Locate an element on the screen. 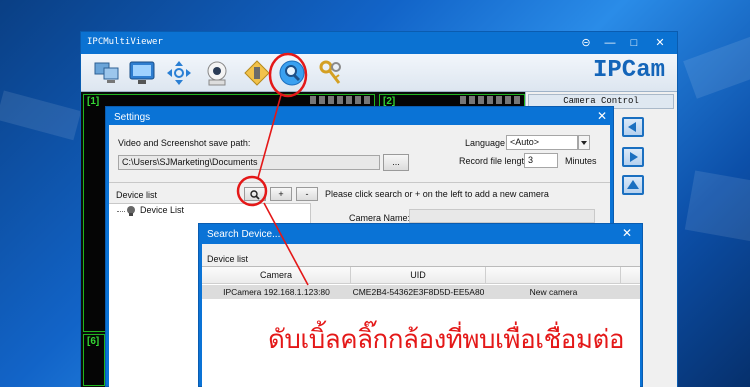  highlight-circle-search is located at coordinates (252, 191).